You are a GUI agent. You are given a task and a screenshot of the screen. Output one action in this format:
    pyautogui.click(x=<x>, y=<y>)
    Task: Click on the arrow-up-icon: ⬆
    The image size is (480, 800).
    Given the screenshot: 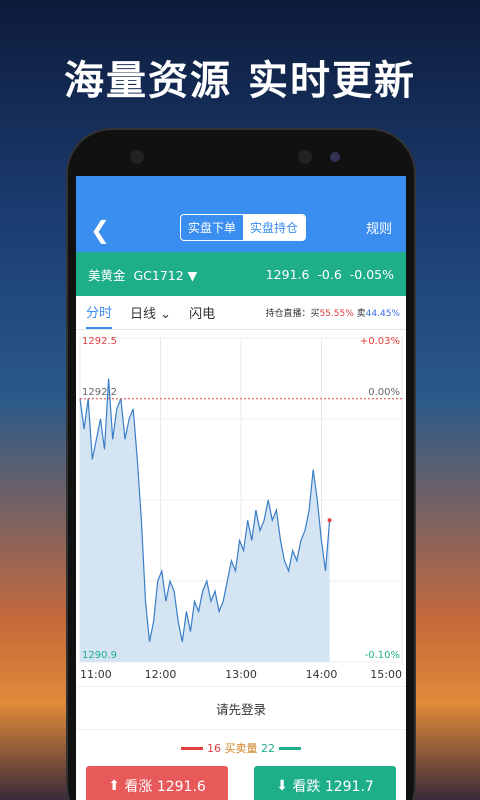 What is the action you would take?
    pyautogui.click(x=116, y=786)
    